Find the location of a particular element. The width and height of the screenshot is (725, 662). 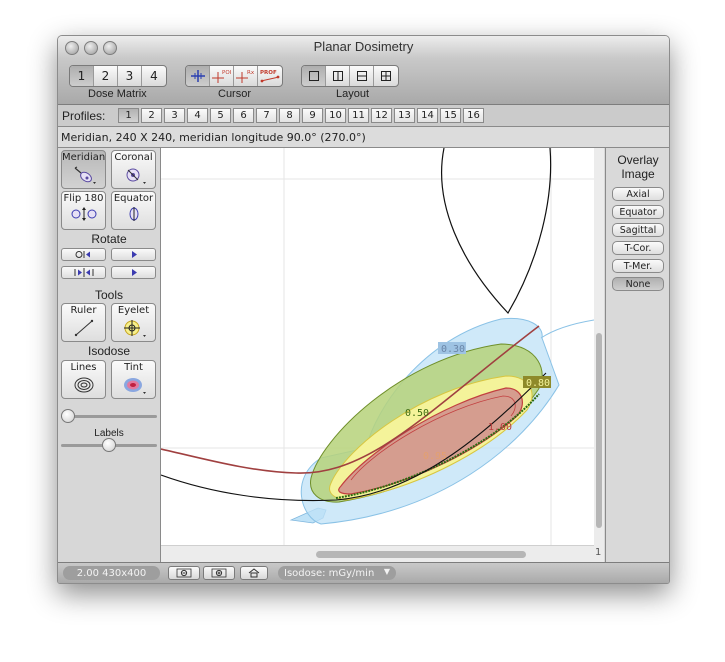

cursor-segment: POI Rx PROF is located at coordinates (234, 76).